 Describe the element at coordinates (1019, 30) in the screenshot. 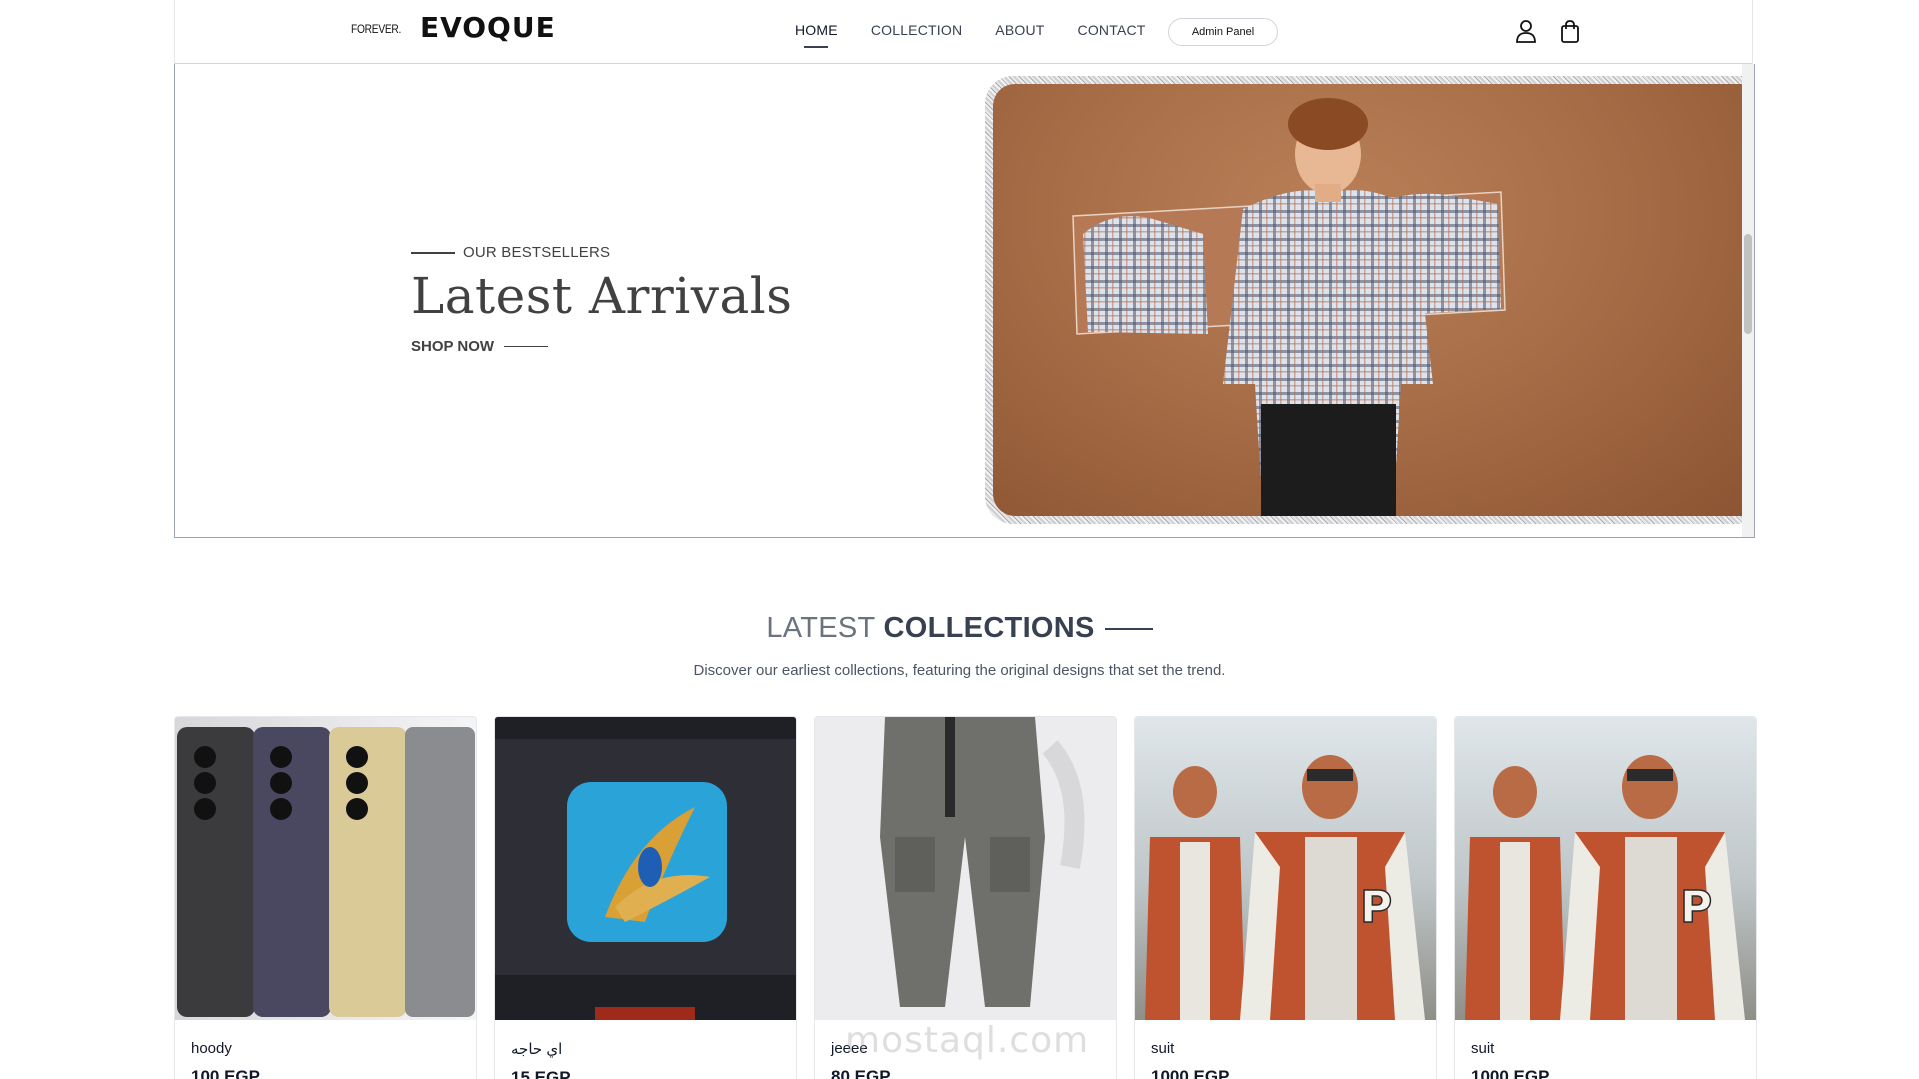

I see `nav-about-link: ABOUT` at that location.